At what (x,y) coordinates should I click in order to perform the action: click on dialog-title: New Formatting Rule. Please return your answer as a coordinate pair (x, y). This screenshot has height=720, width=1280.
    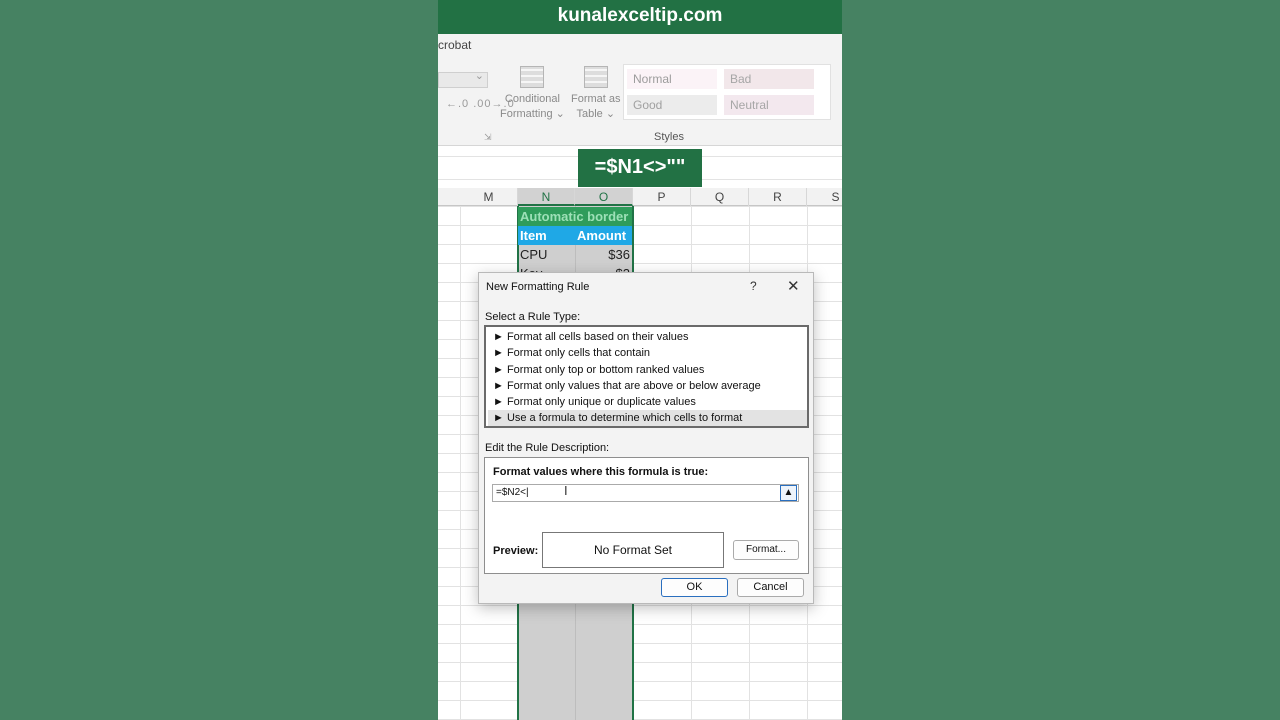
    Looking at the image, I should click on (538, 287).